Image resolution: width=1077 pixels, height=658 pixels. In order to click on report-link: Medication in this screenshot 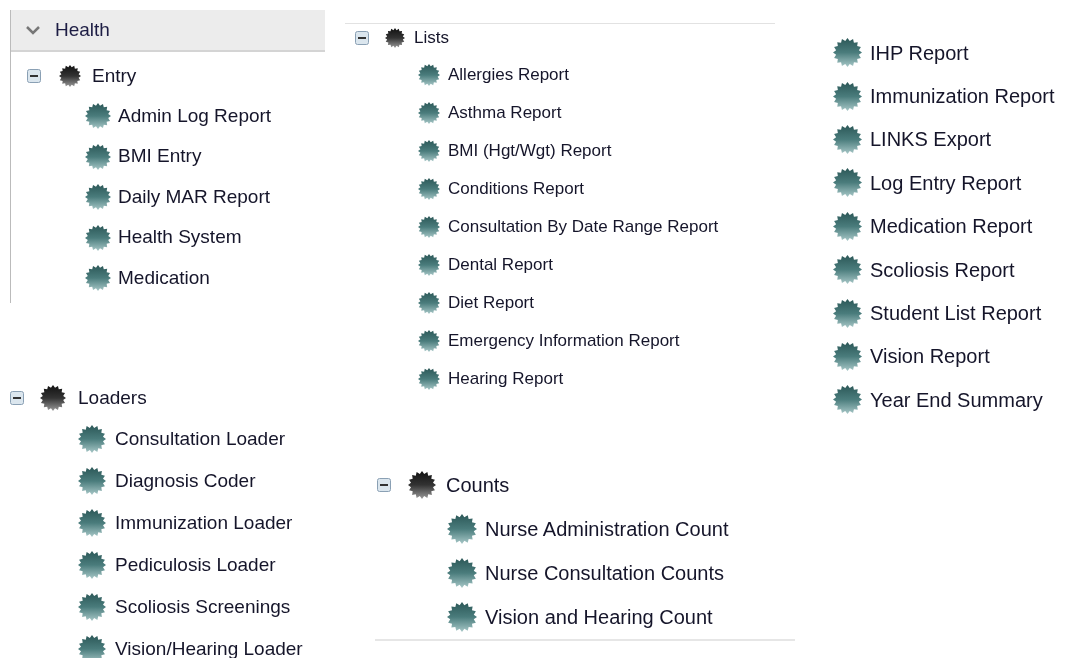, I will do `click(164, 278)`.